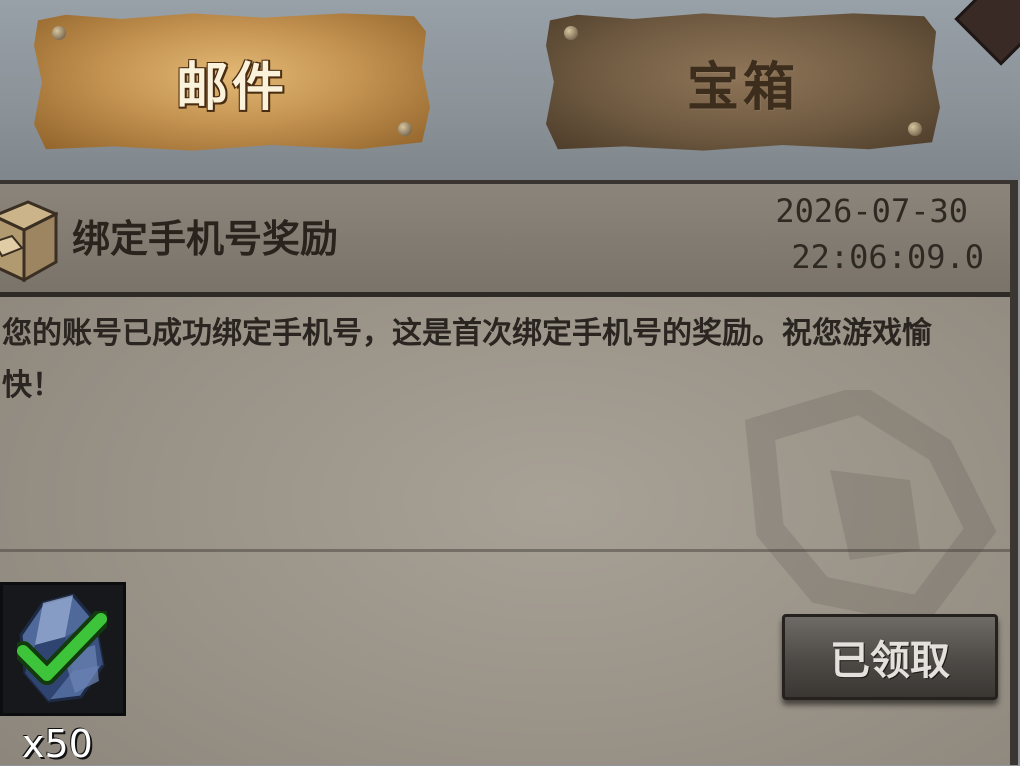  I want to click on claimed-button-label: 已领取, so click(890, 661).